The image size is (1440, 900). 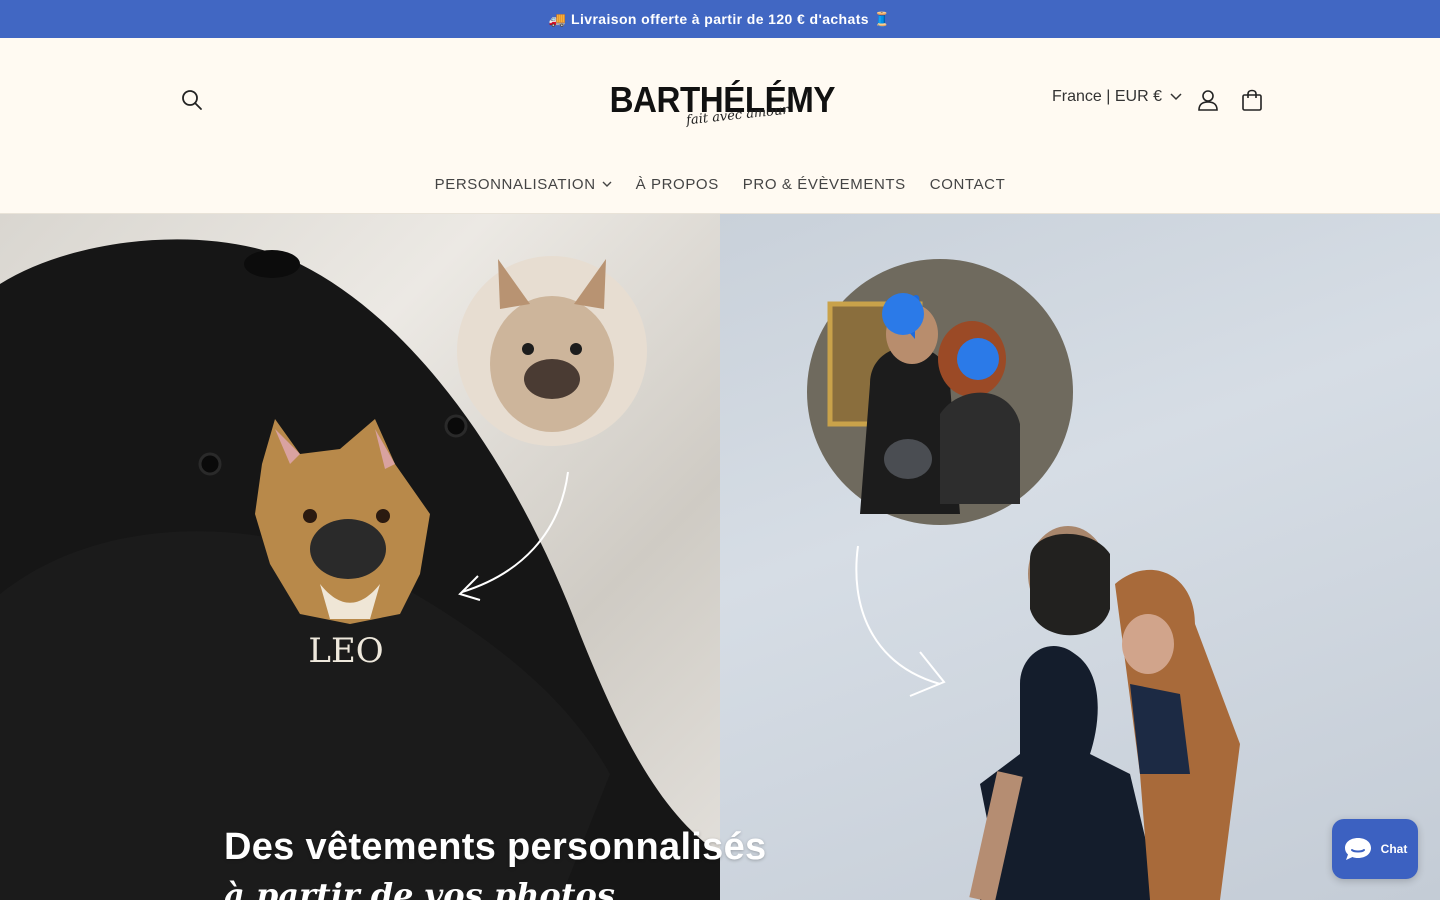 I want to click on nav-item-pro-evenements: PRO & ÉVÈVEMENTS, so click(x=824, y=184).